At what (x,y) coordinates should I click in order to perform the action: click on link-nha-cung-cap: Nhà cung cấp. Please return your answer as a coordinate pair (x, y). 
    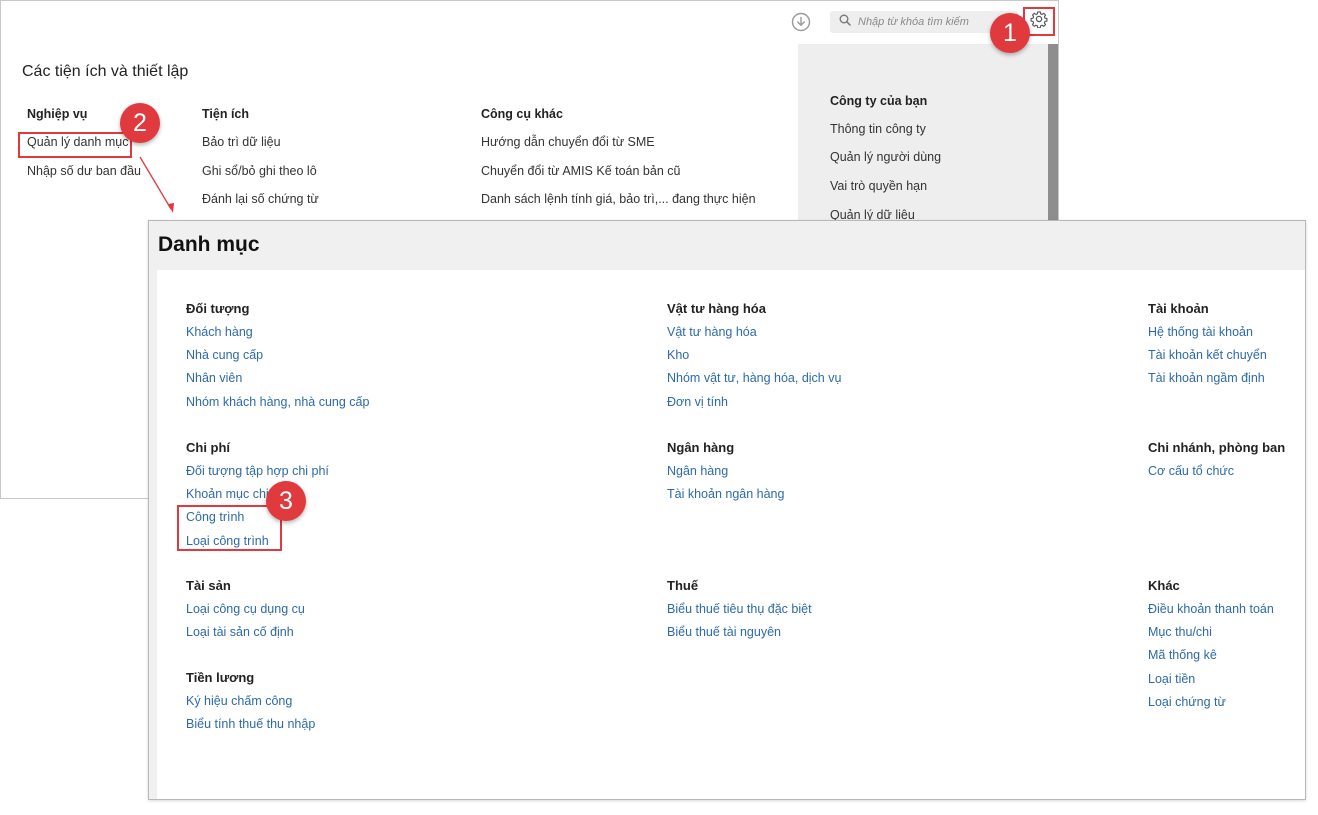
    Looking at the image, I should click on (277, 359).